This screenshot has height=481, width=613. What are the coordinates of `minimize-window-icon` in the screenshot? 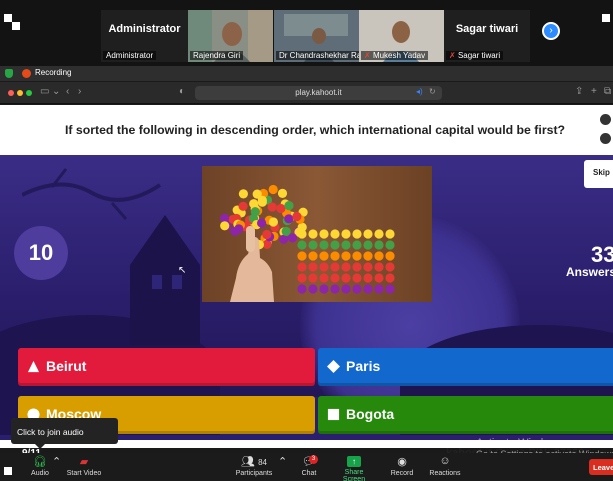 It's located at (20, 93).